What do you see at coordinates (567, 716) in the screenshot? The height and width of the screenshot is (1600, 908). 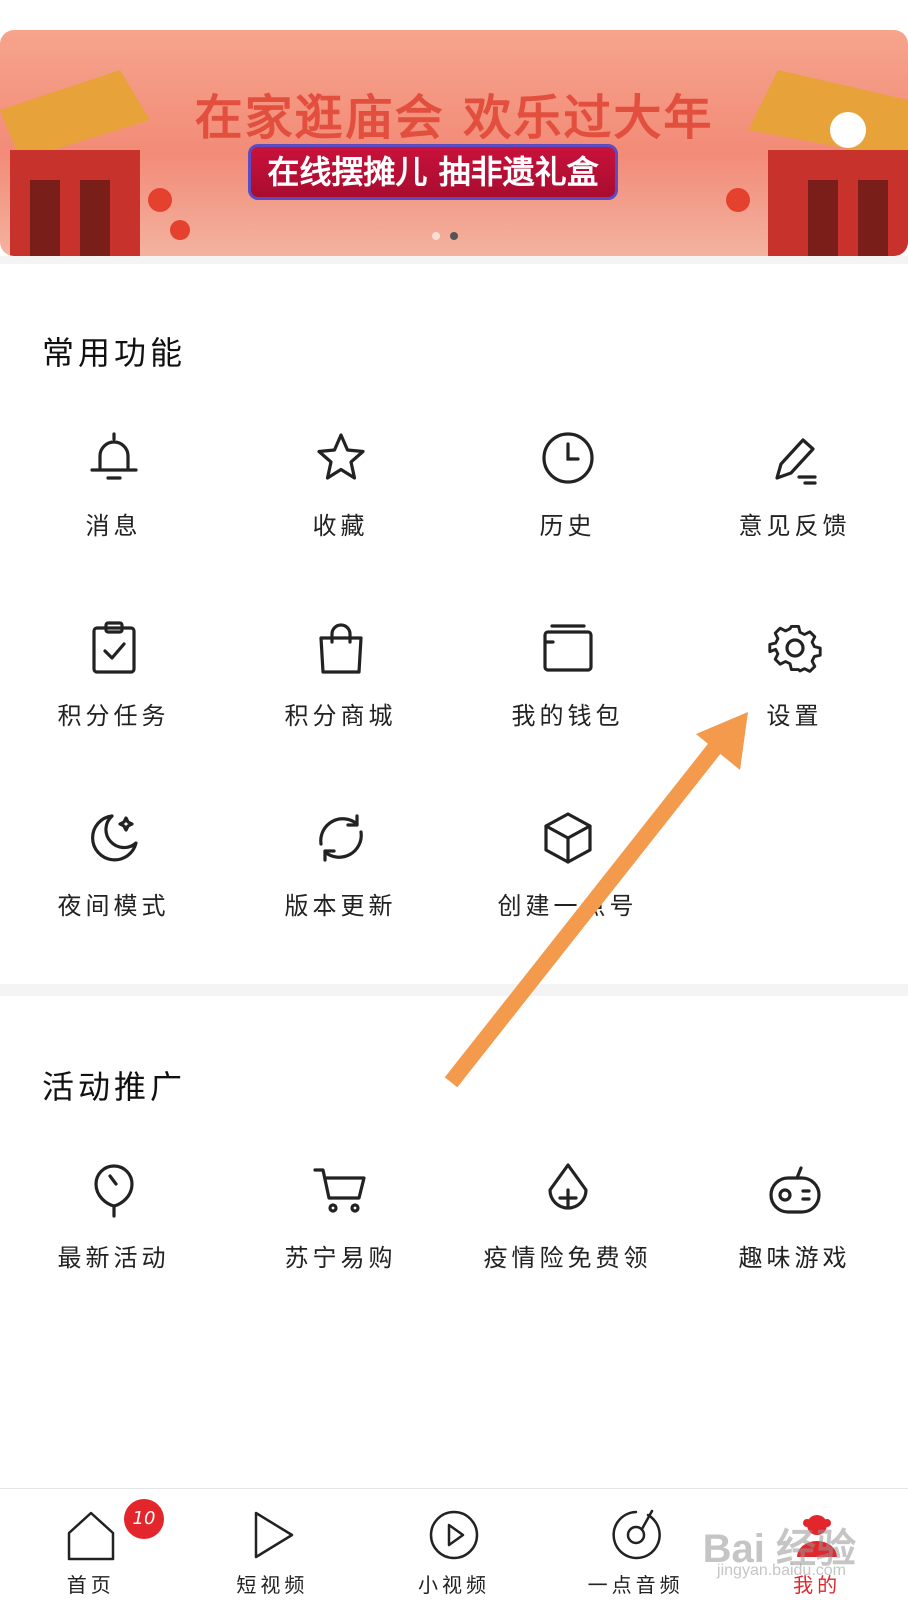 I see `menu-item-label: 我的钱包` at bounding box center [567, 716].